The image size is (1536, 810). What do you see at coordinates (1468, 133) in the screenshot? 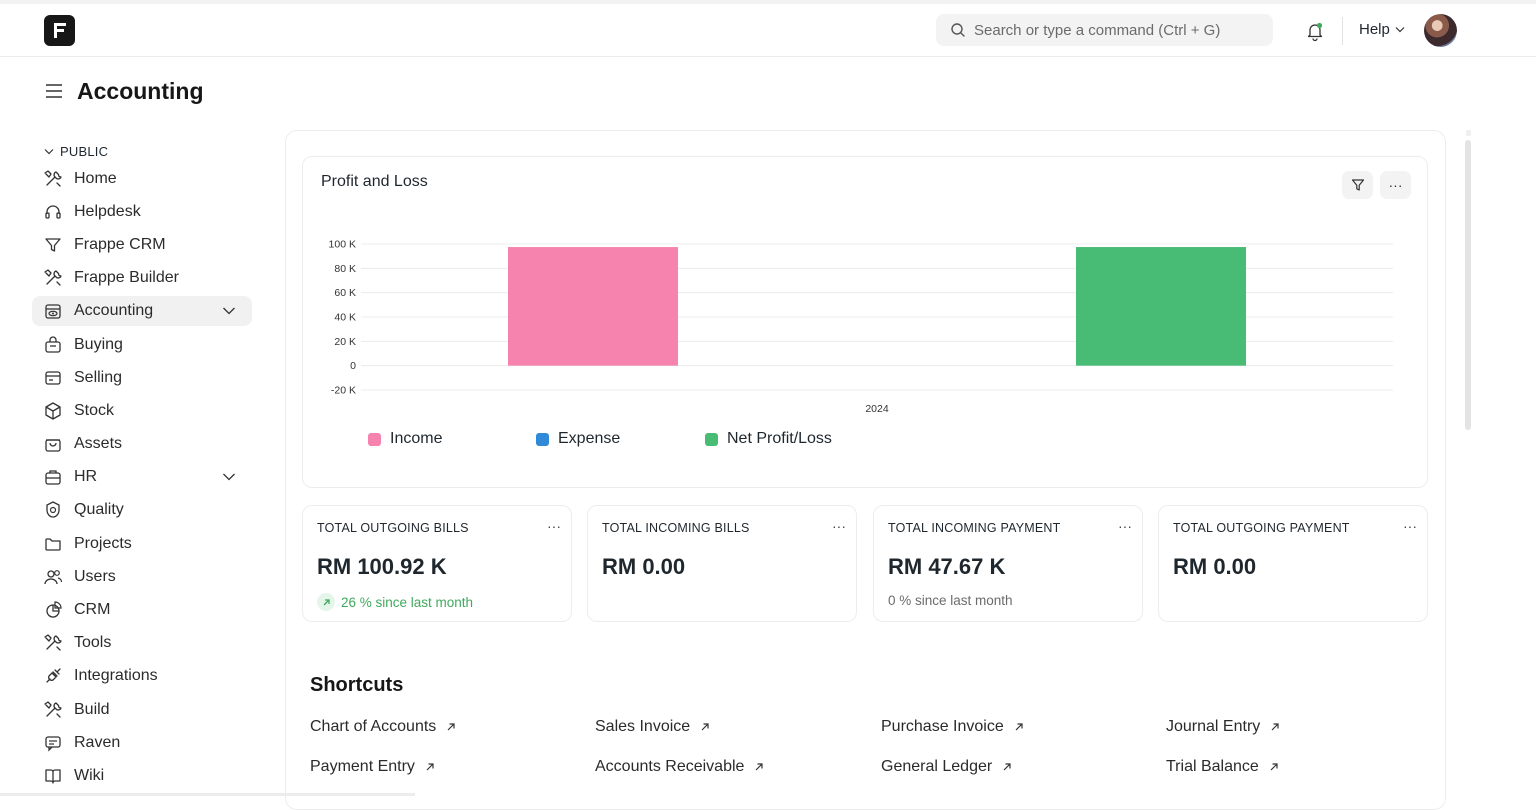
I see `scrollbar-arrow` at bounding box center [1468, 133].